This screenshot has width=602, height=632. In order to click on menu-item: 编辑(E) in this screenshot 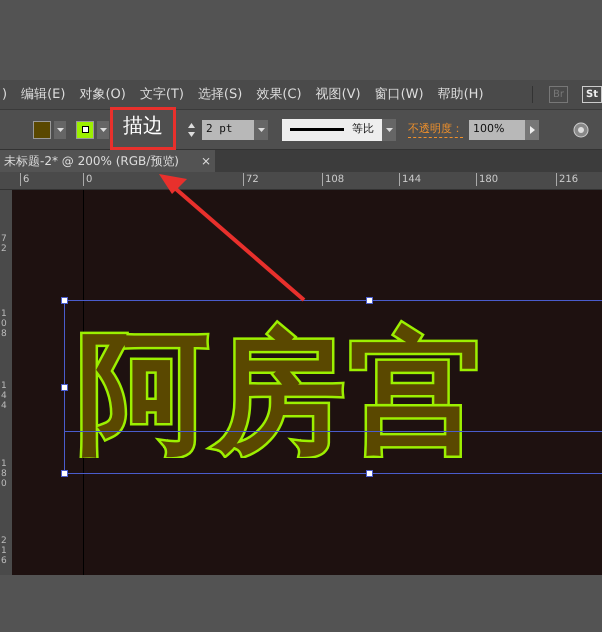, I will do `click(43, 94)`.